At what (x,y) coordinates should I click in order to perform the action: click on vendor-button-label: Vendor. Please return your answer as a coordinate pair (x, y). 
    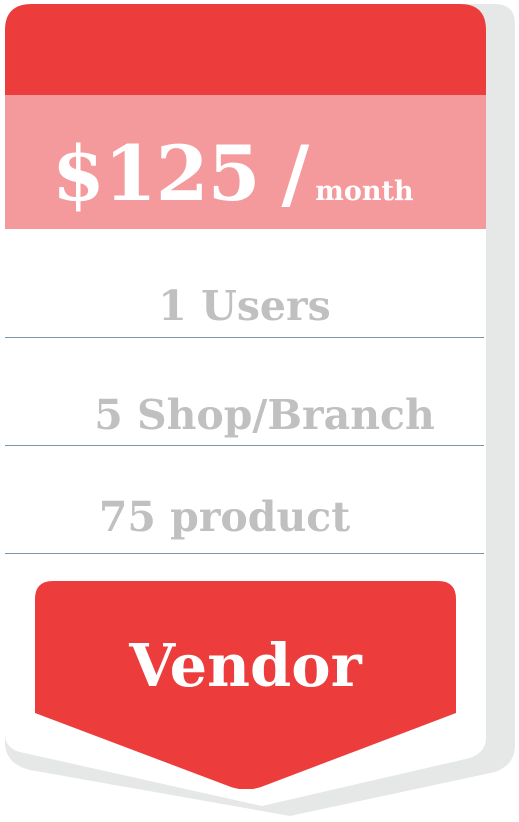
    Looking at the image, I should click on (245, 665).